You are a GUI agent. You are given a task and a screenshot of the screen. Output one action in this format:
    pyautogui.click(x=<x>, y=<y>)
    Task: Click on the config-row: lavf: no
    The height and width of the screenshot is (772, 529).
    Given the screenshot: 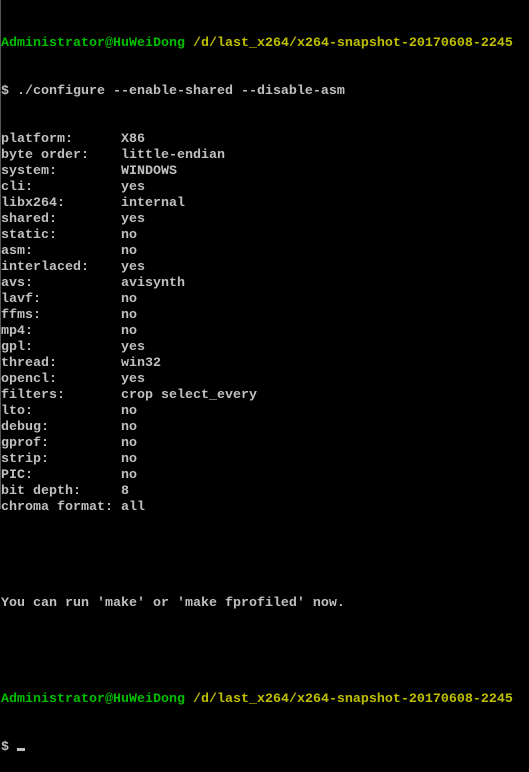 What is the action you would take?
    pyautogui.click(x=257, y=300)
    